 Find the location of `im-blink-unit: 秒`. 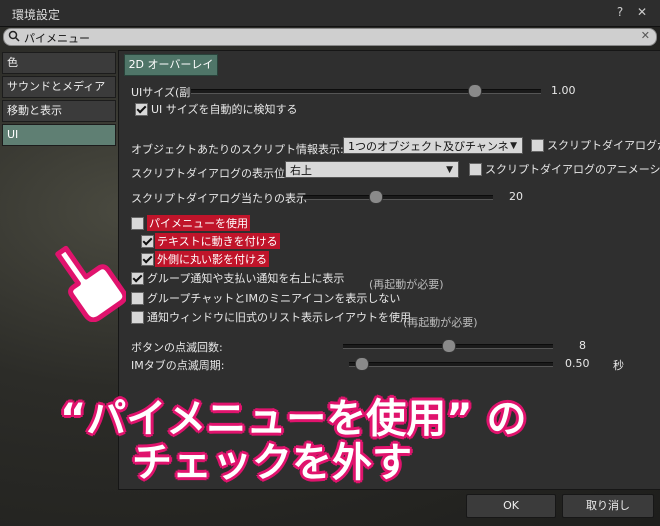

im-blink-unit: 秒 is located at coordinates (618, 365).